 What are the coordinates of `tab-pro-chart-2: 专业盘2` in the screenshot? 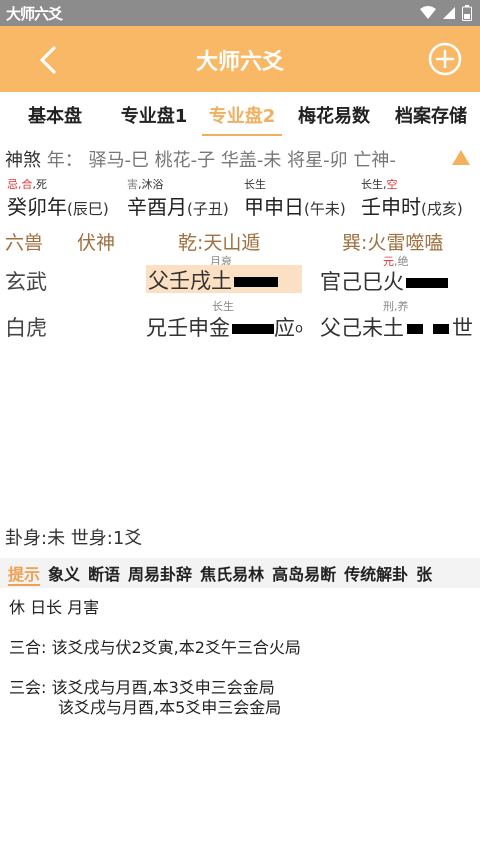 It's located at (242, 115).